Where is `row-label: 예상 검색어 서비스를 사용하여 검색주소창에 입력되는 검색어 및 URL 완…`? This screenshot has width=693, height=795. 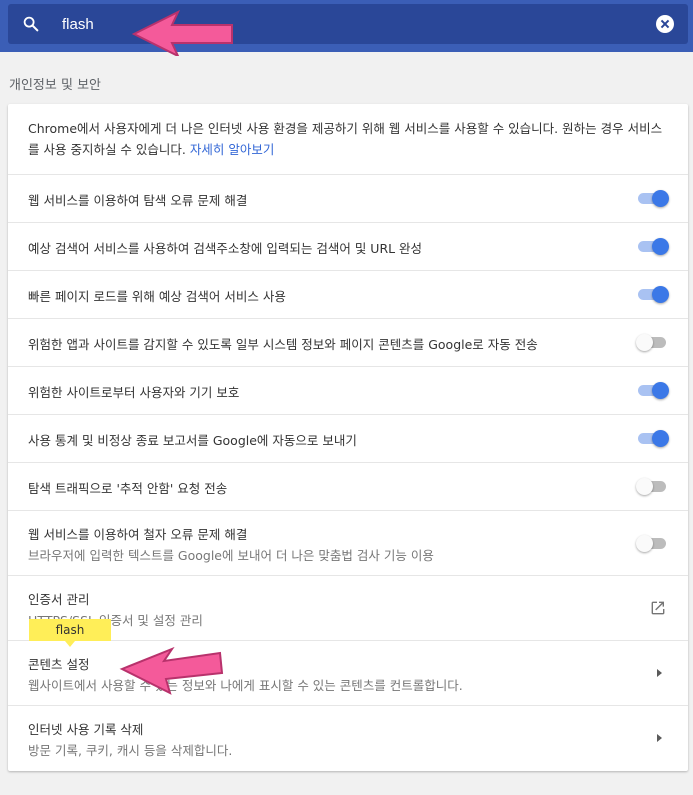
row-label: 예상 검색어 서비스를 사용하여 검색주소창에 입력되는 검색어 및 URL 완… is located at coordinates (225, 248).